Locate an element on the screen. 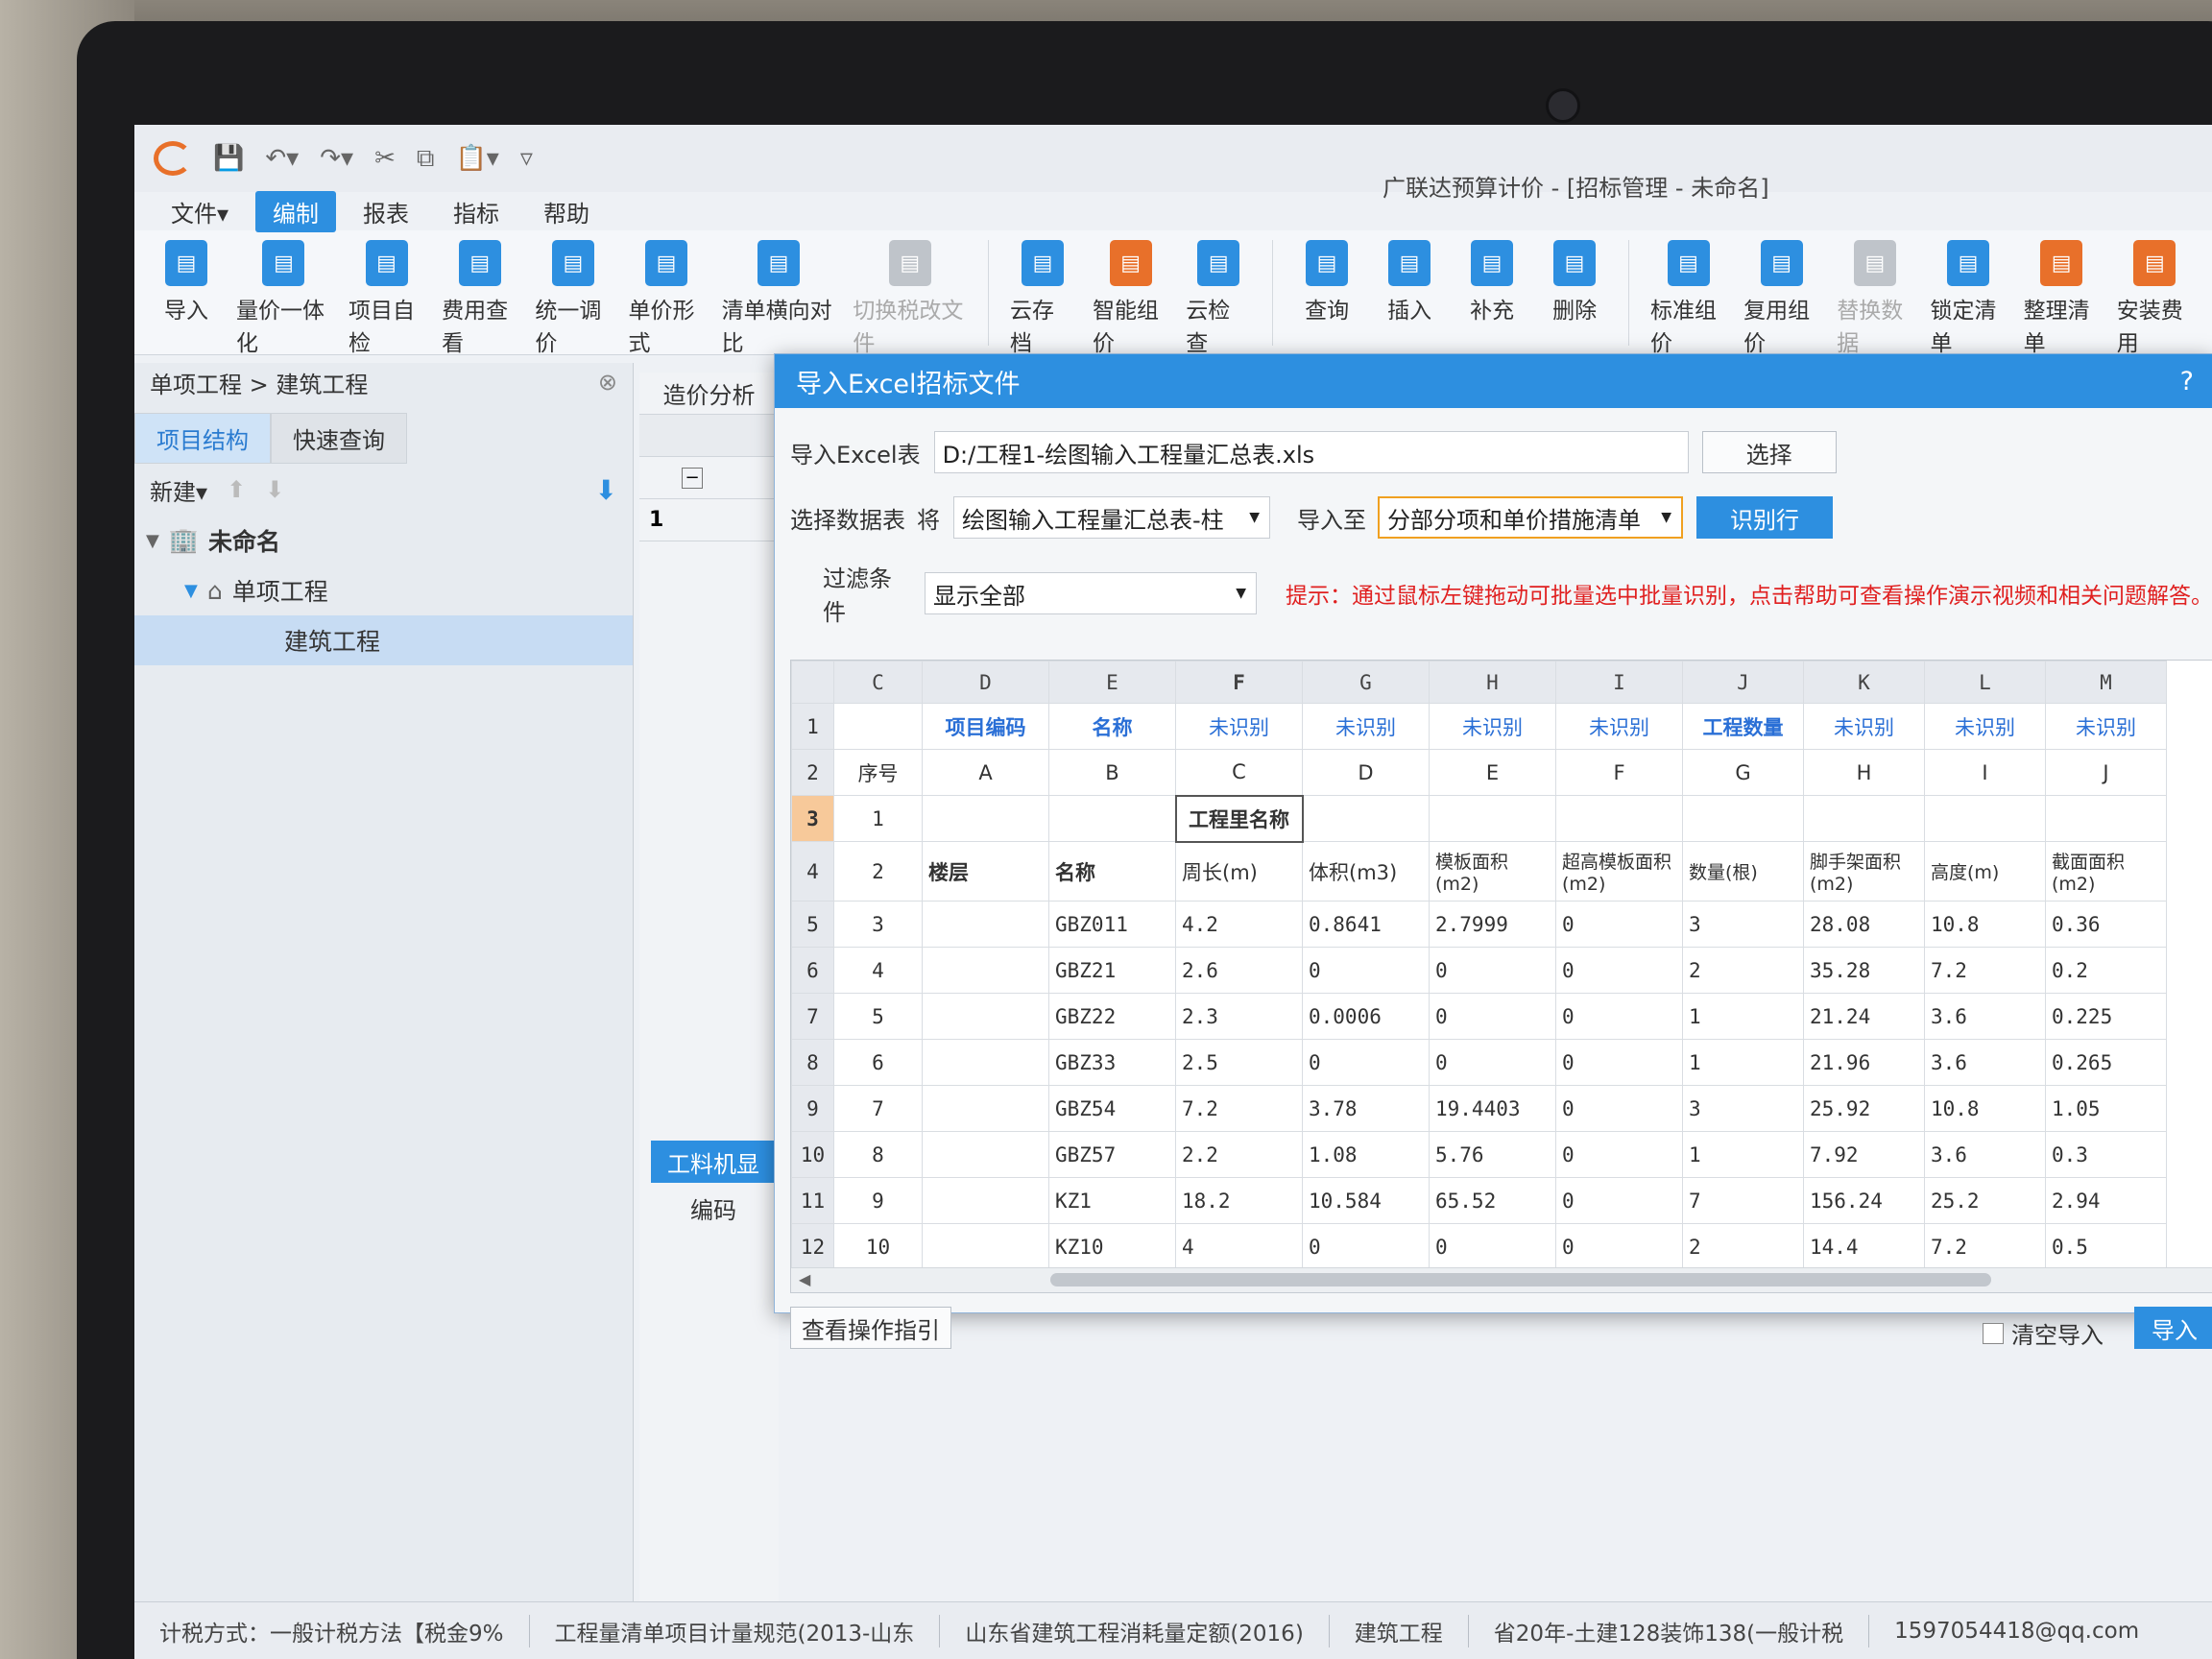 Image resolution: width=2212 pixels, height=1659 pixels. table-cell: 7 is located at coordinates (878, 1108).